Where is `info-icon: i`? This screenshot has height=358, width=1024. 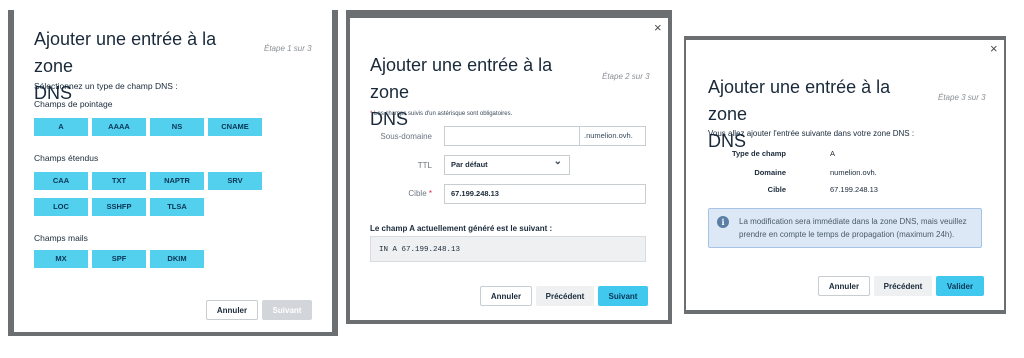 info-icon: i is located at coordinates (723, 222).